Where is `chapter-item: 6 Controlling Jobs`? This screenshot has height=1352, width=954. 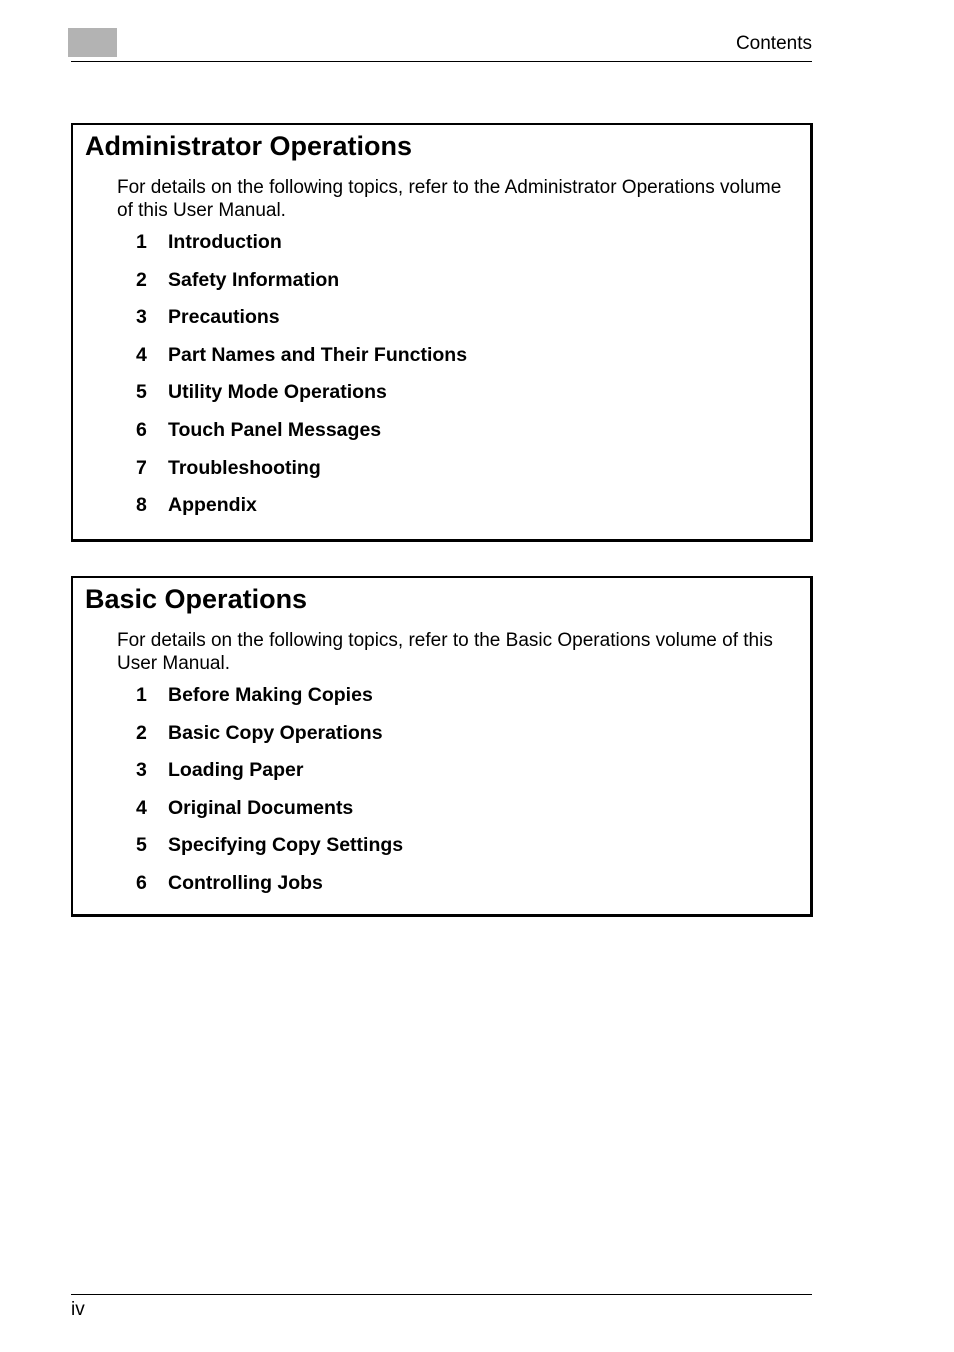
chapter-item: 6 Controlling Jobs is located at coordinates (269, 891).